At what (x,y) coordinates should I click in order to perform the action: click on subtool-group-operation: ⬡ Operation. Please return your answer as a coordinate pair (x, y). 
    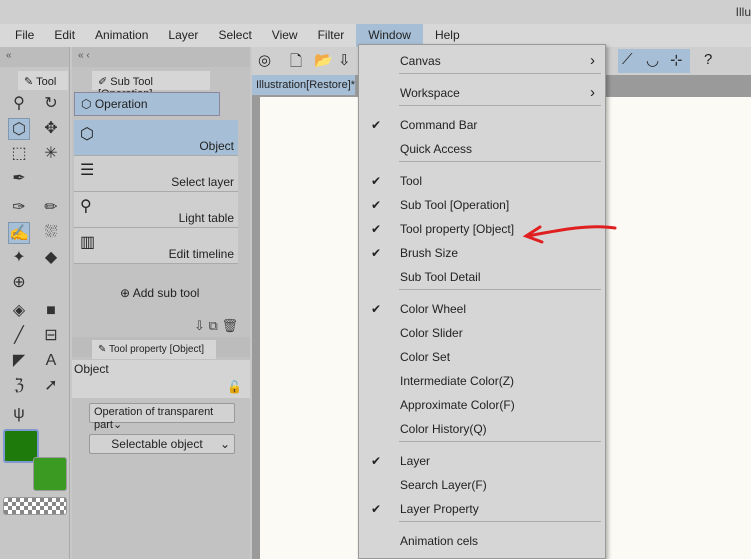
    Looking at the image, I should click on (147, 104).